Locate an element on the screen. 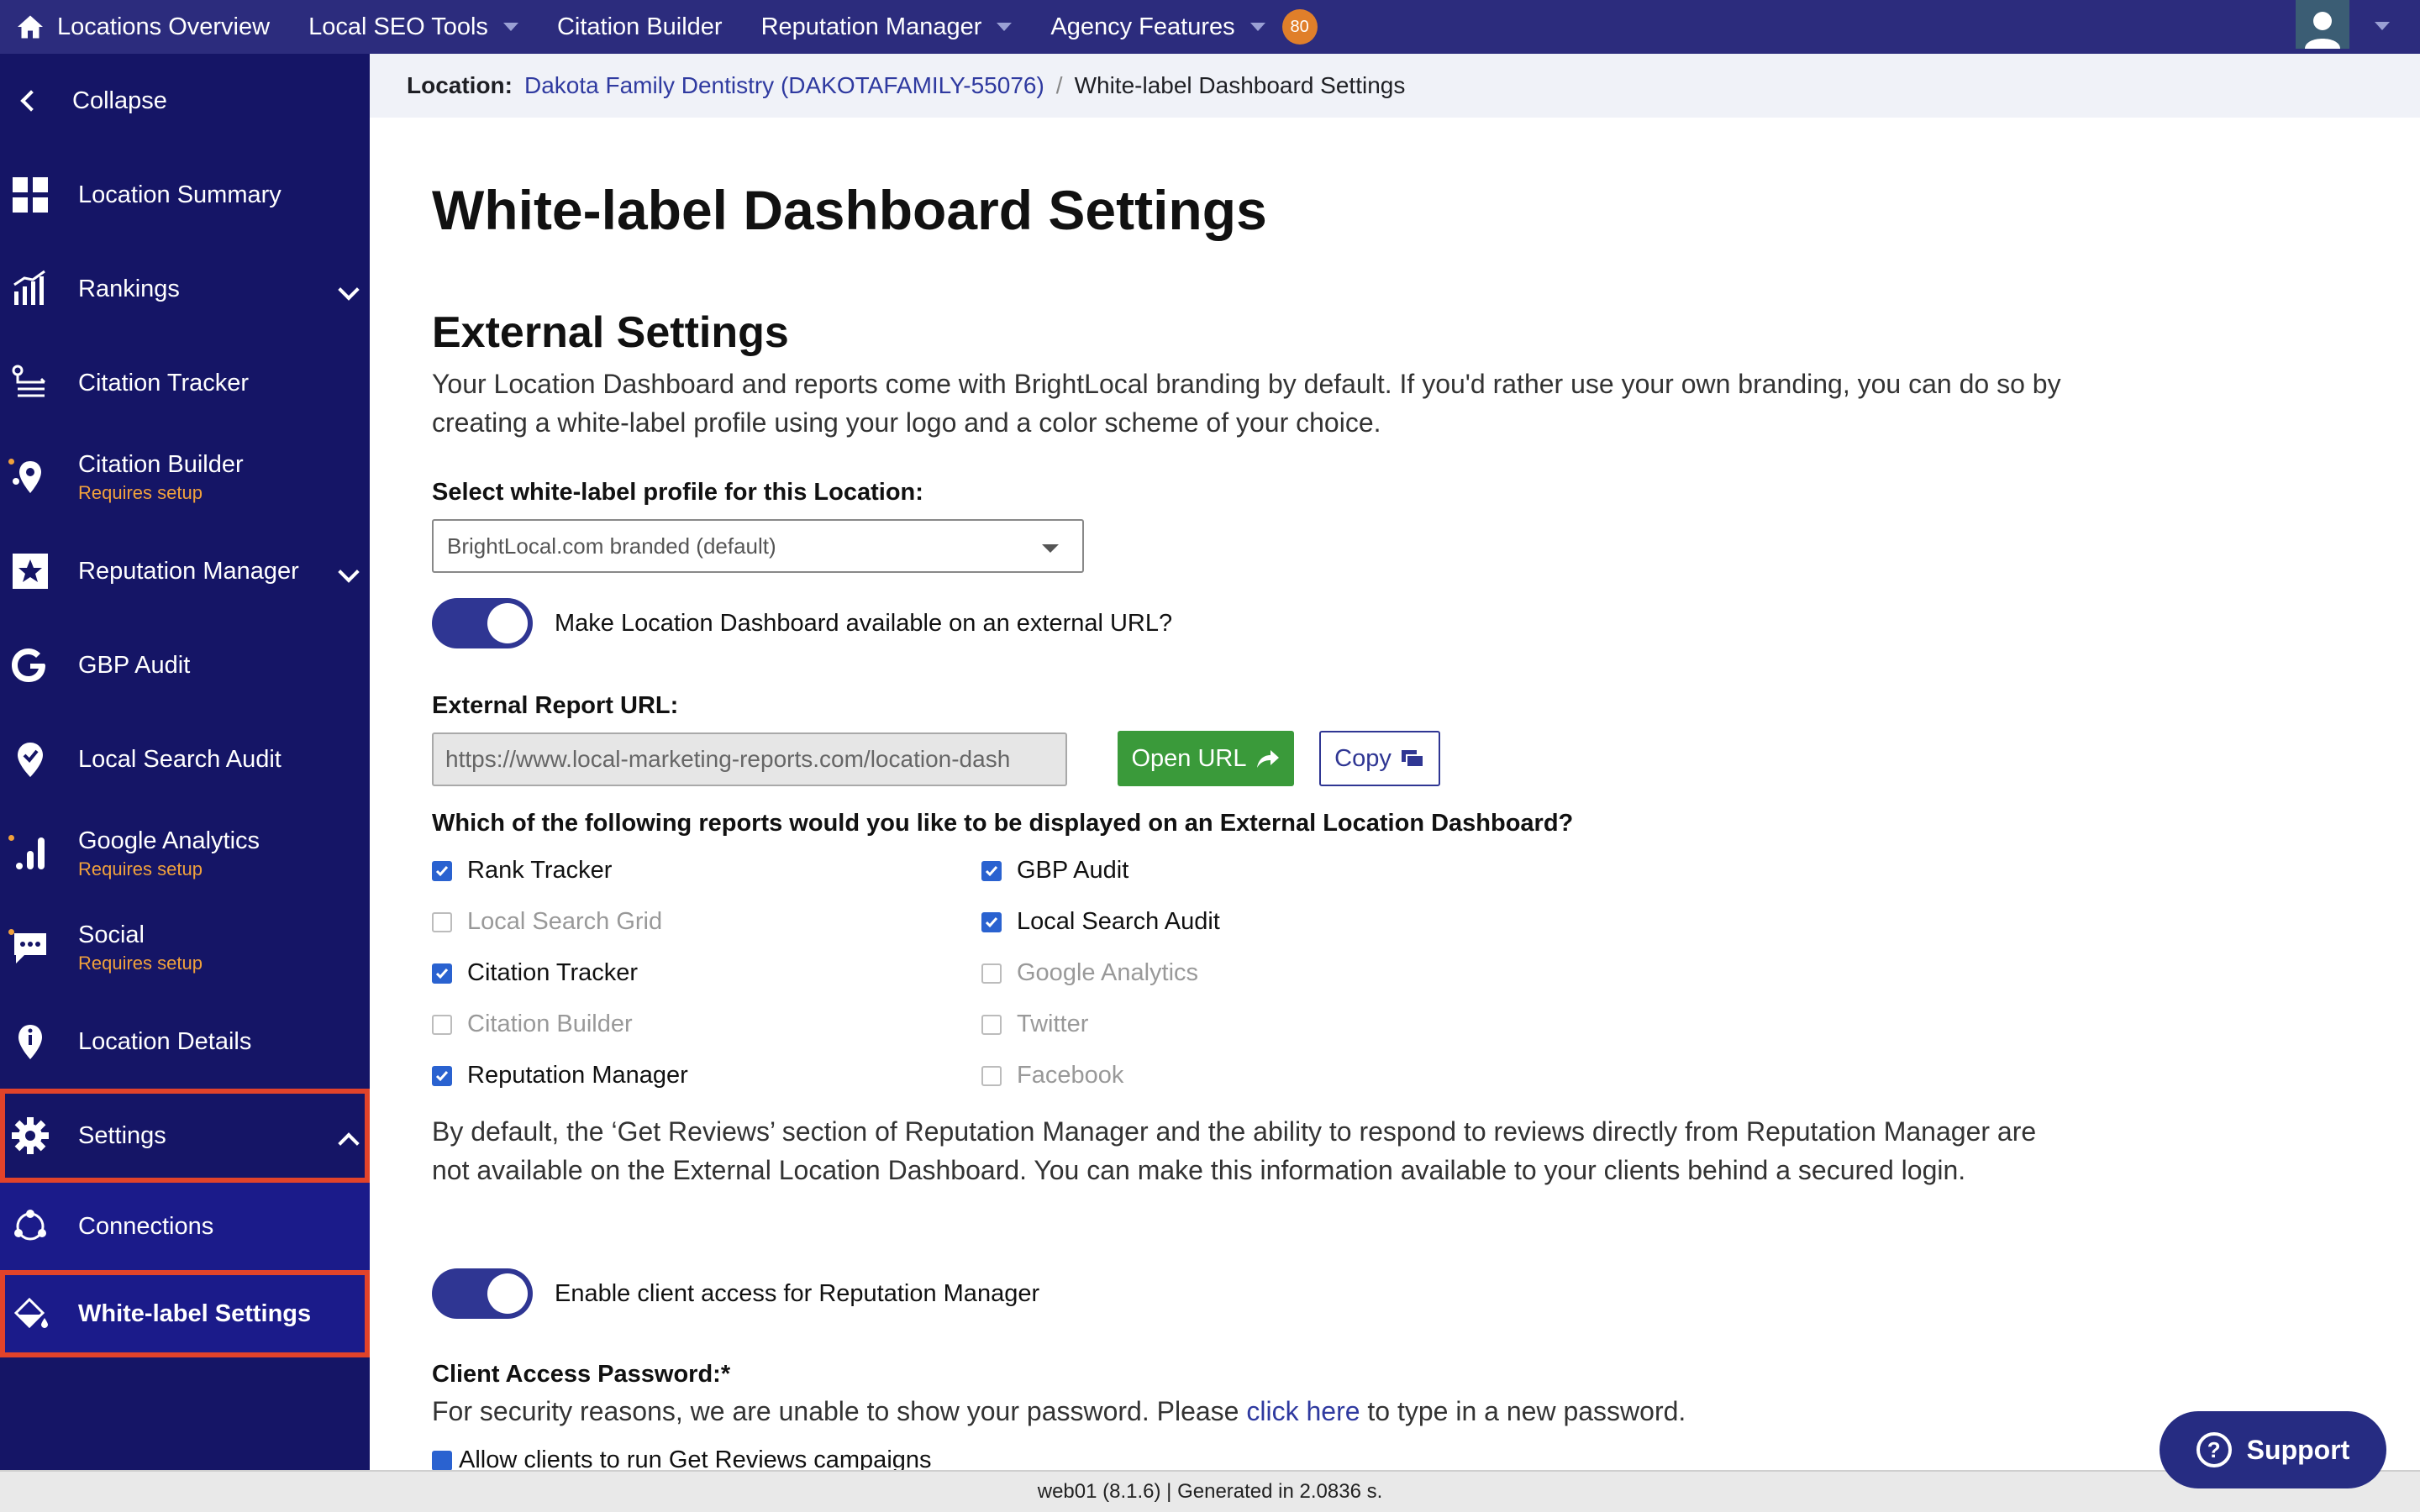 The height and width of the screenshot is (1512, 2420). open-url-button: Open URL is located at coordinates (1206, 758).